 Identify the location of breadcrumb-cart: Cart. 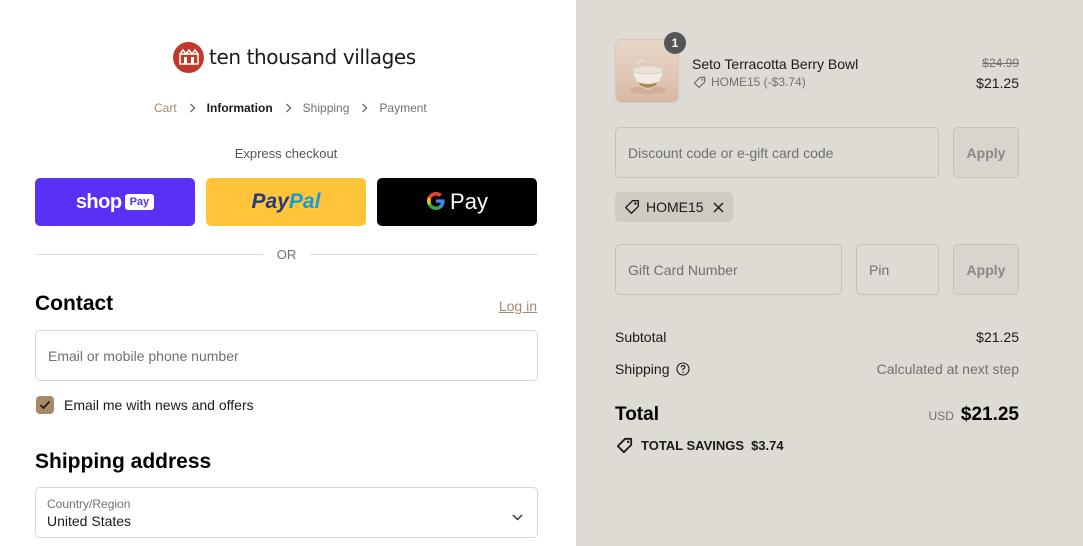
(165, 108).